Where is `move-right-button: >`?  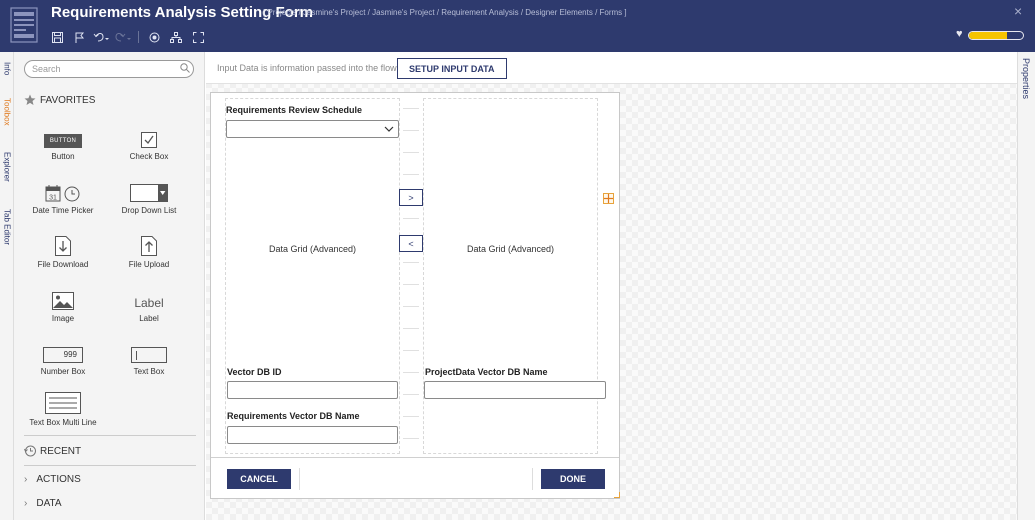
move-right-button: > is located at coordinates (411, 197).